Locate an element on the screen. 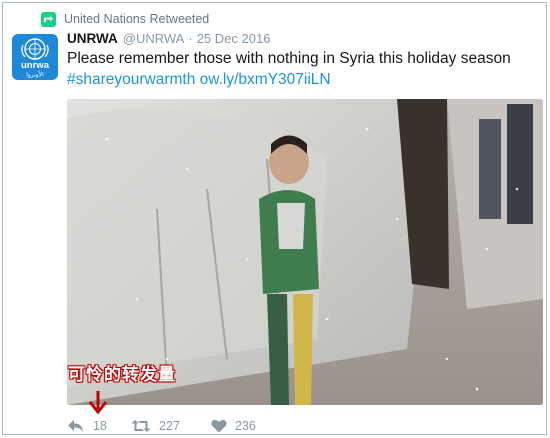  avatar: unrwa الأونروا is located at coordinates (35, 57).